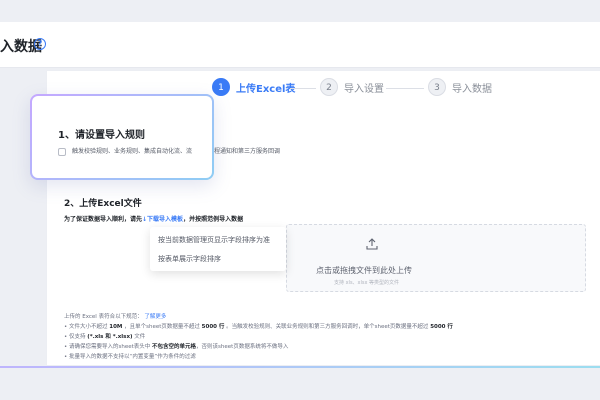 This screenshot has width=600, height=400. I want to click on upload-section-title: 2、上传Excel文件, so click(103, 204).